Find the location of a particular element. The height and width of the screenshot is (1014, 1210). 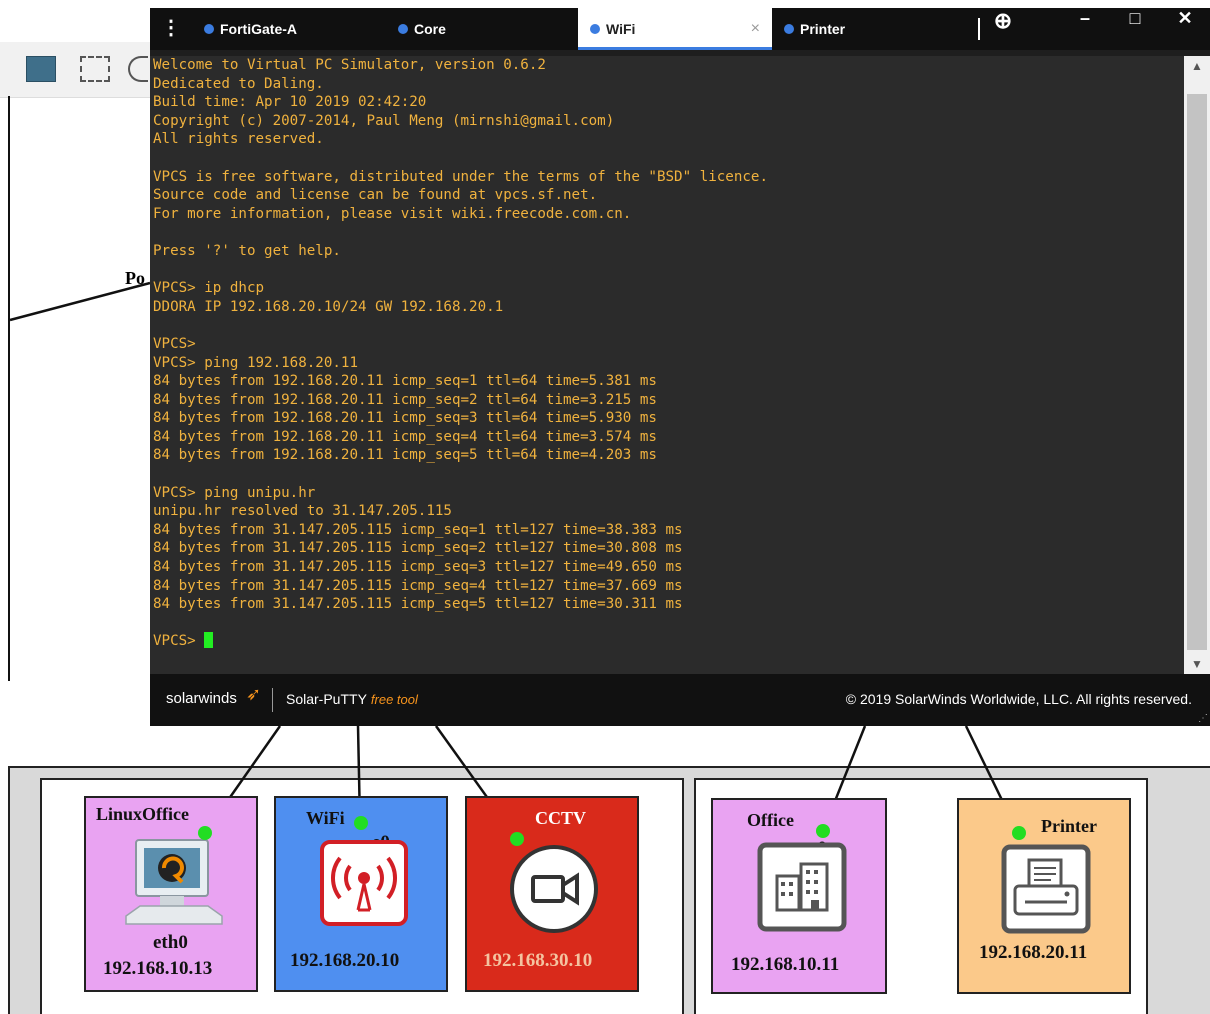

app-title: Solar-PuTTY free tool is located at coordinates (352, 699).